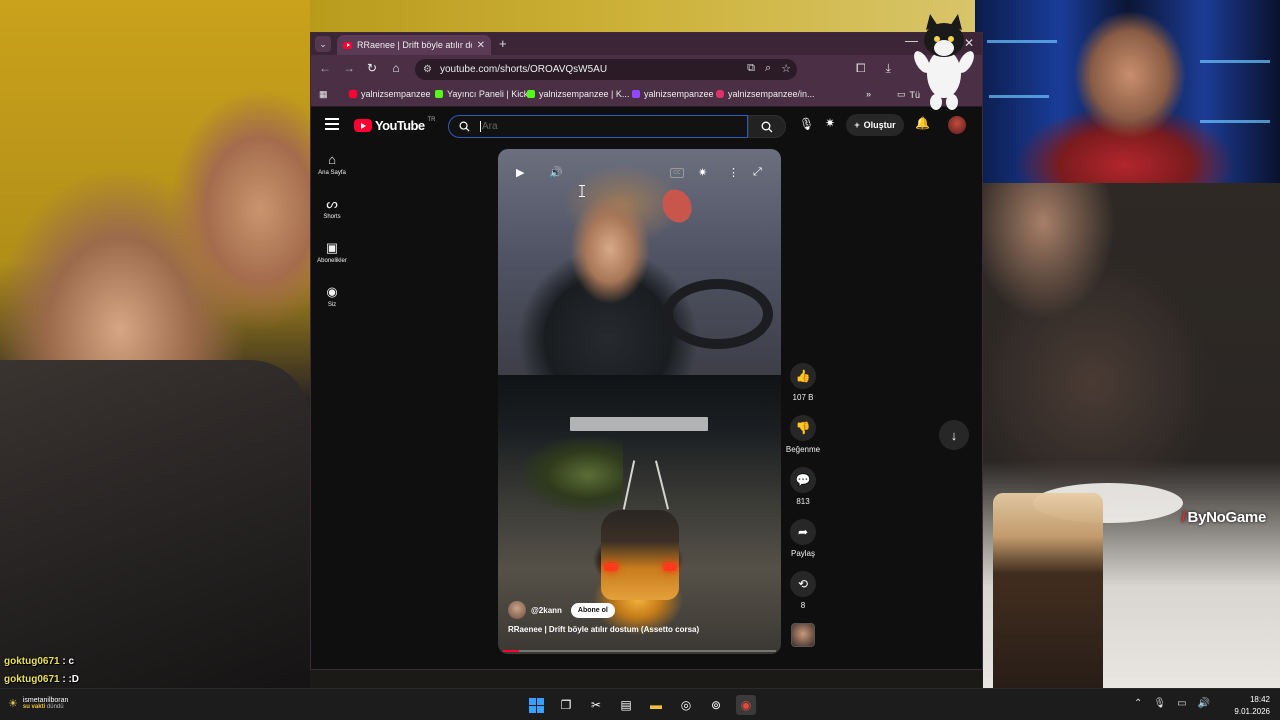  What do you see at coordinates (1252, 706) in the screenshot?
I see `taskbar-clock: 18:42 9.01.2026` at bounding box center [1252, 706].